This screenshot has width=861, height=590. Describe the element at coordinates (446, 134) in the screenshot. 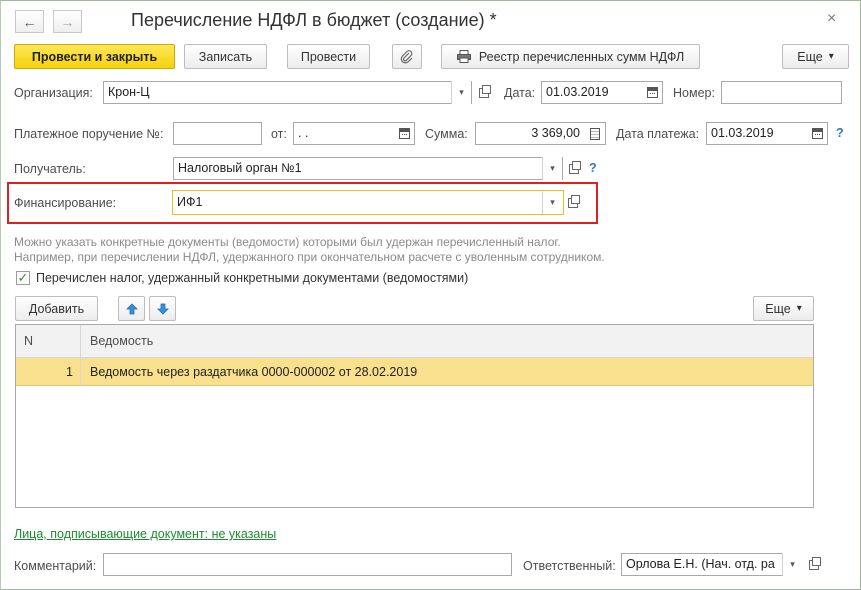

I see `sum-label: Сумма:` at that location.